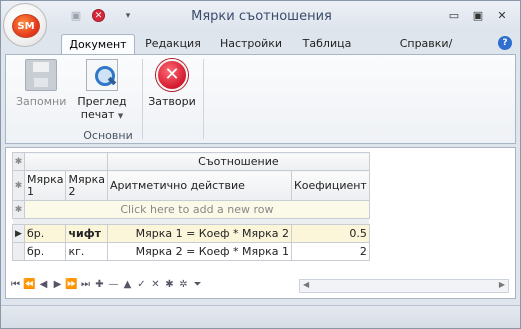 The width and height of the screenshot is (521, 329). Describe the element at coordinates (15, 284) in the screenshot. I see `first-page-icon: ⏮` at that location.